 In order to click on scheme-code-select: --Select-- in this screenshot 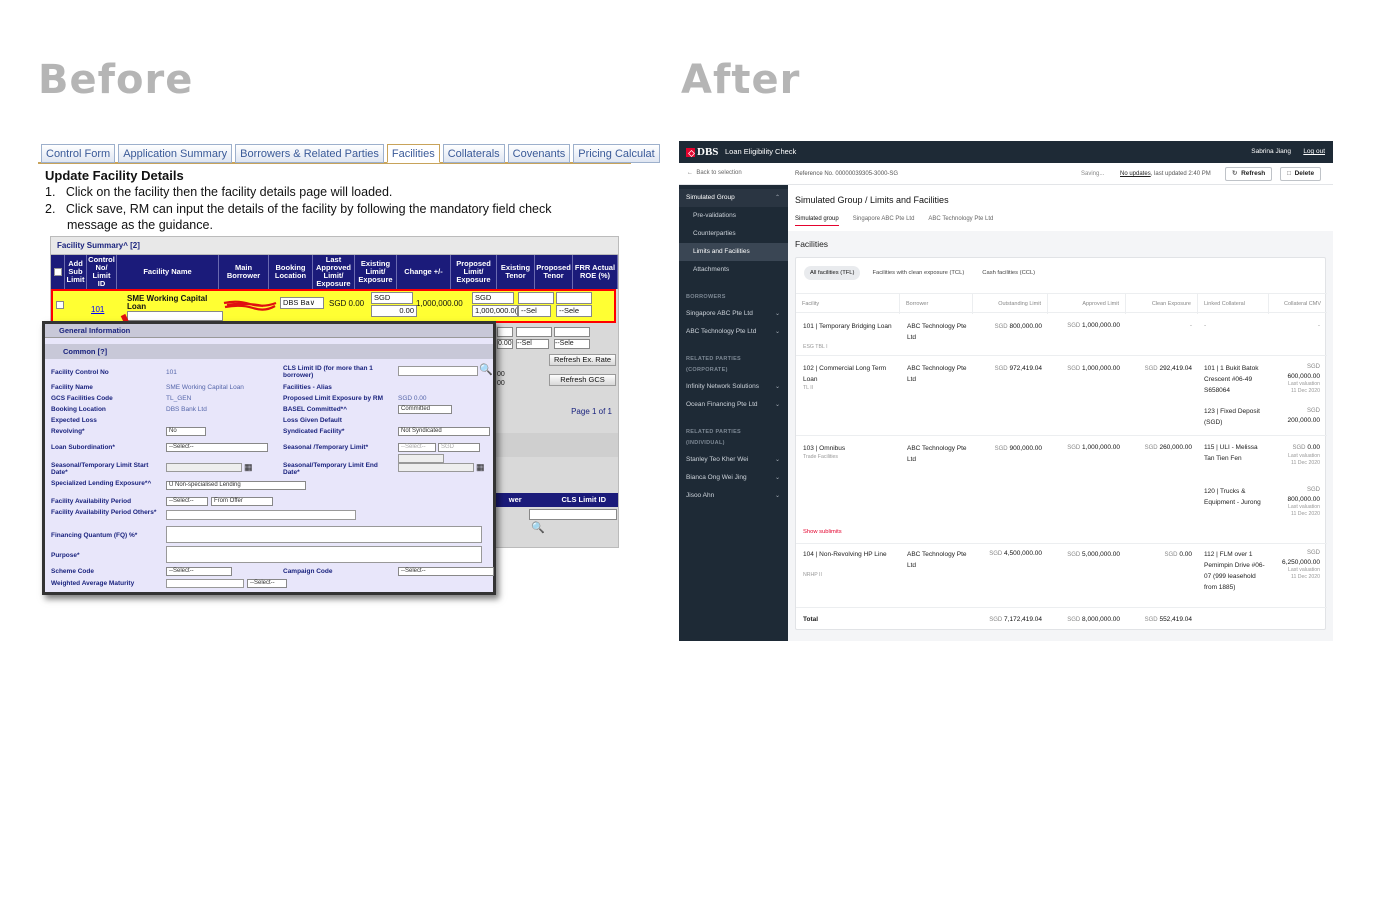, I will do `click(199, 571)`.